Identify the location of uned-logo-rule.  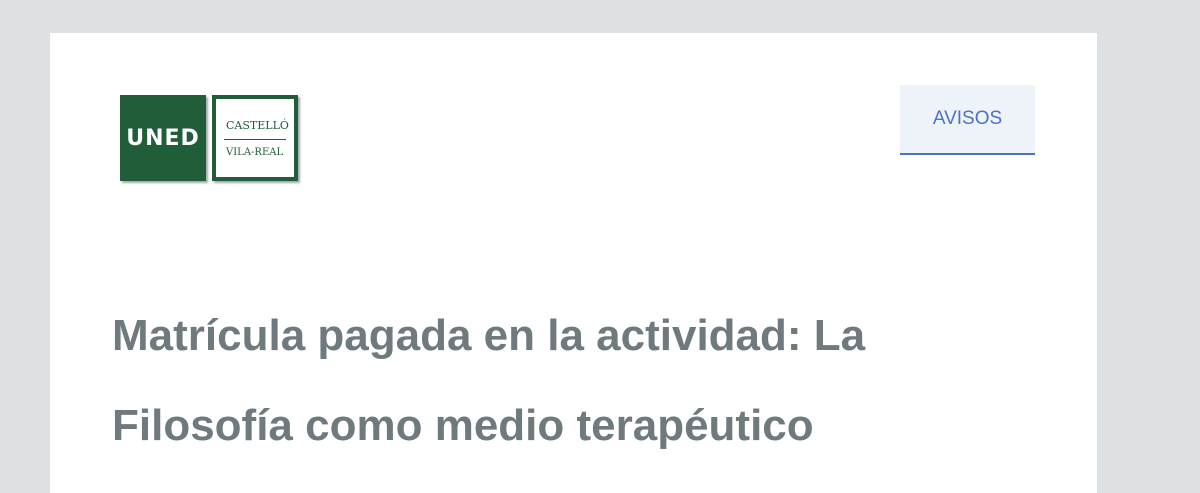
(255, 139).